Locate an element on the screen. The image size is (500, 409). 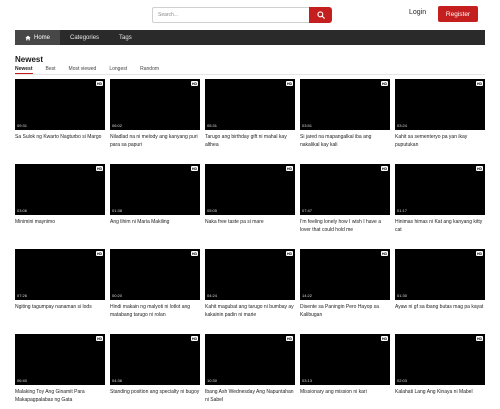
video-title: Minimini maynimo is located at coordinates (60, 222).